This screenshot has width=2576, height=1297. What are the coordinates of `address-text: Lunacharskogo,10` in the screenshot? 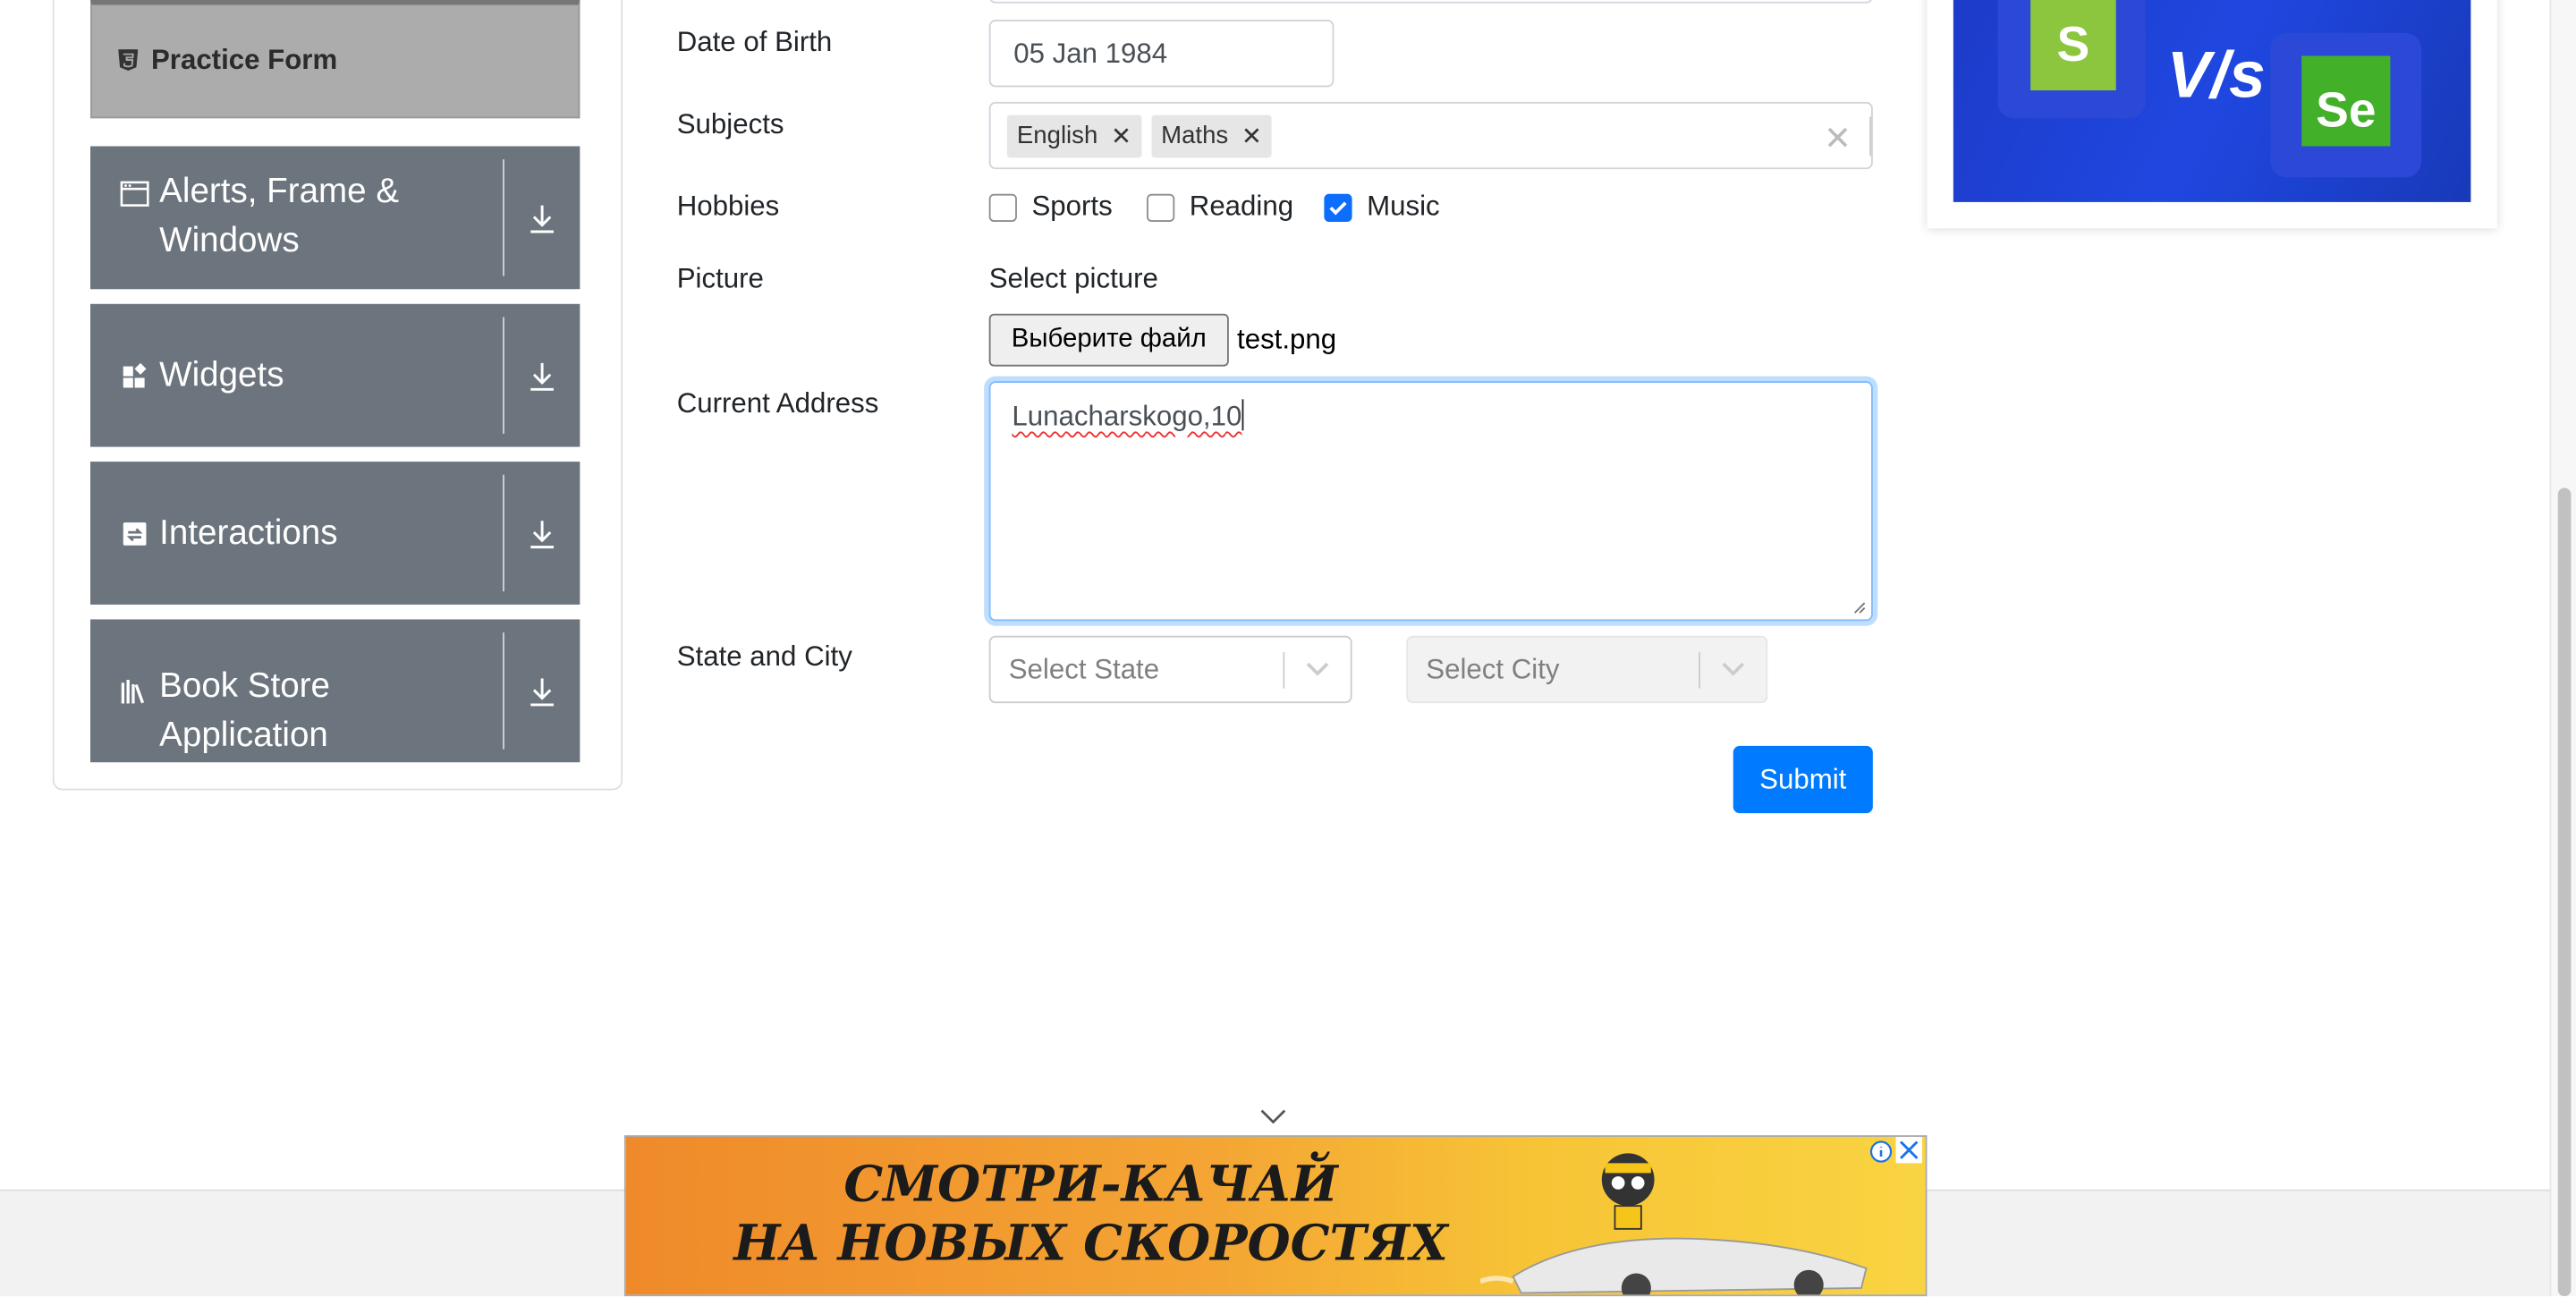 It's located at (1127, 417).